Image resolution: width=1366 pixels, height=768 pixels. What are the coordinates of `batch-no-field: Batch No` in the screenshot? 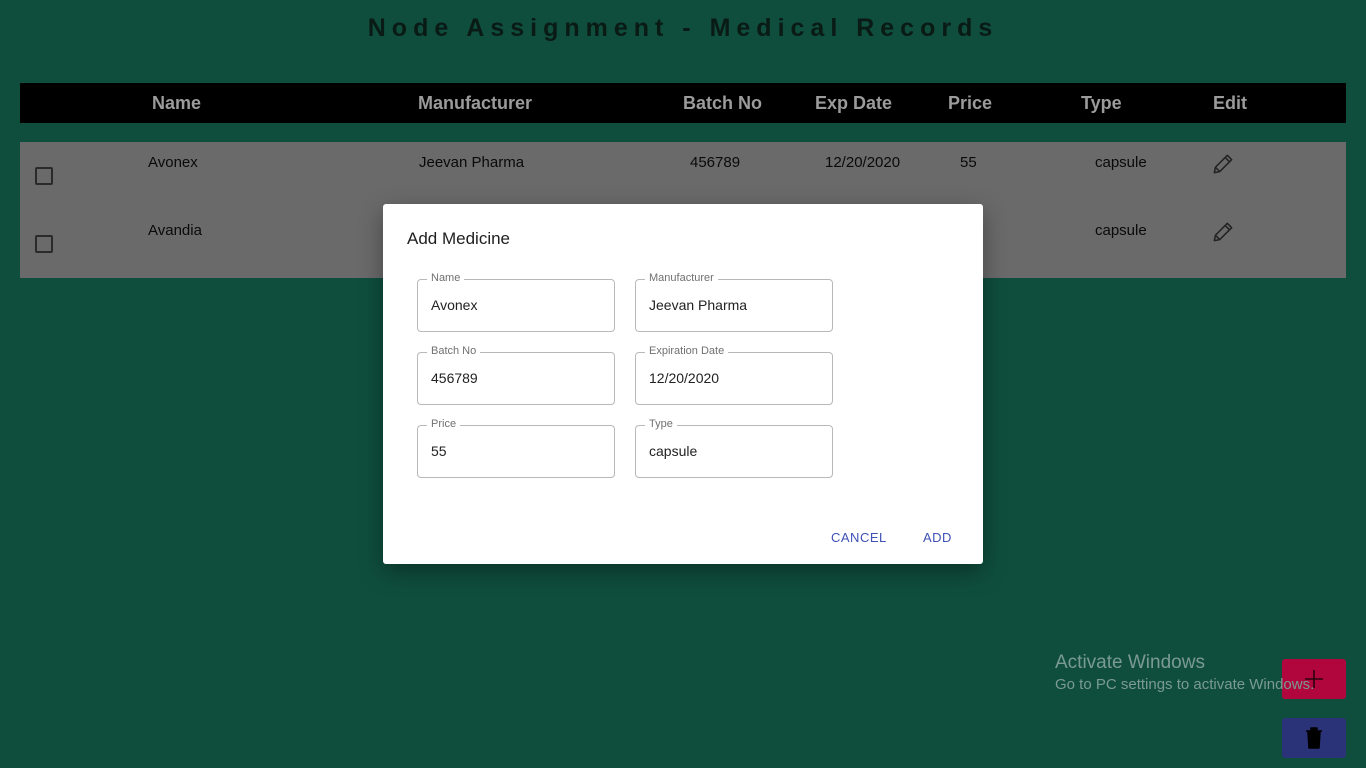 It's located at (516, 375).